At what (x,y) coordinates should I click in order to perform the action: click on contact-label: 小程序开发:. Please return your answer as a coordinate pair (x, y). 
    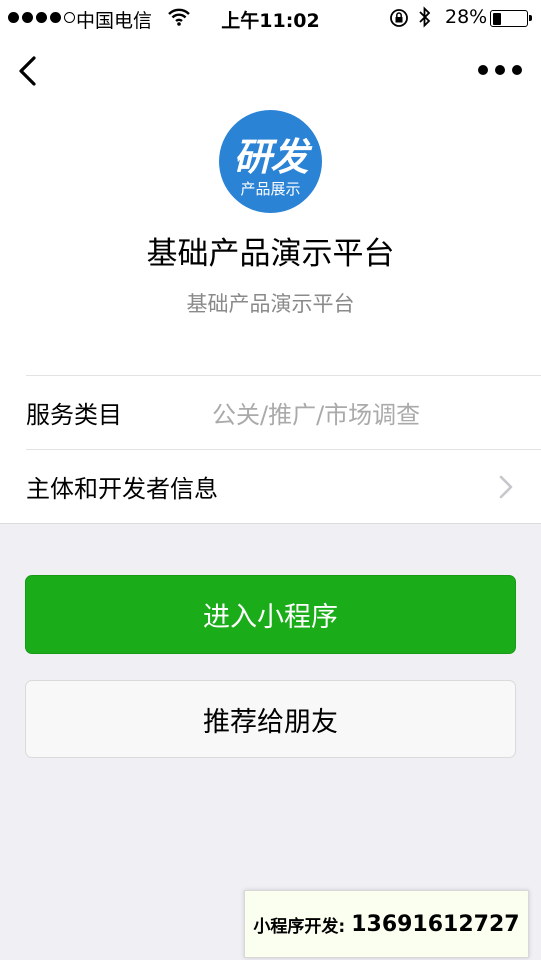
    Looking at the image, I should click on (299, 926).